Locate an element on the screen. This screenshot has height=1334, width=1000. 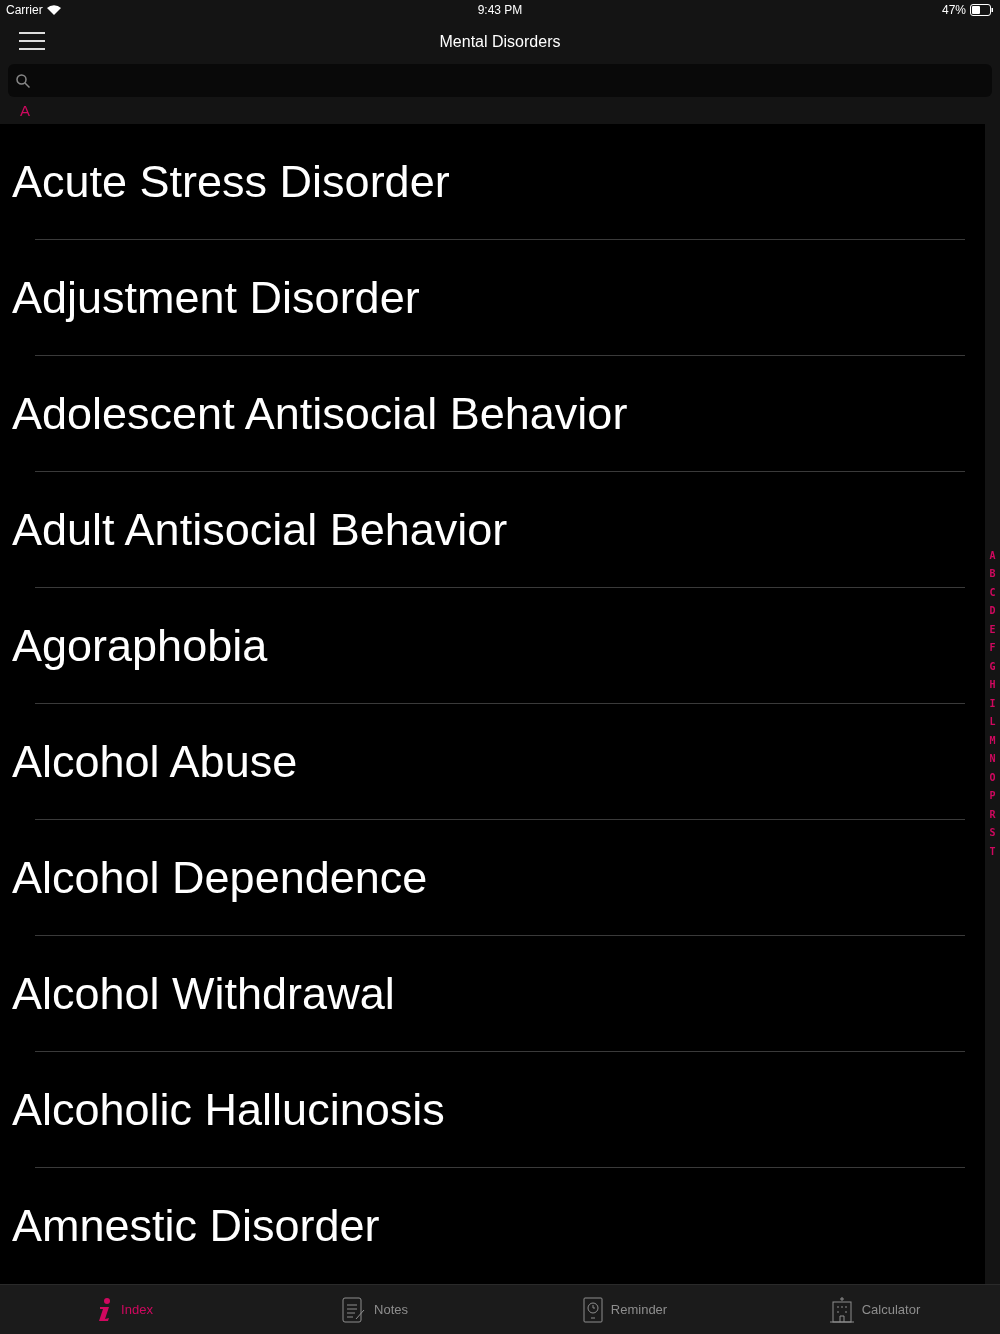
alphabet-letter: A is located at coordinates (992, 556).